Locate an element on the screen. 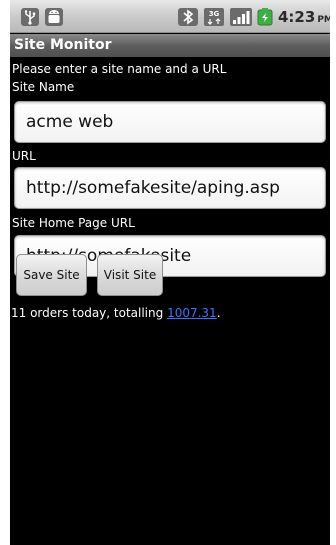 This screenshot has width=336, height=545. bluetooth-icon is located at coordinates (188, 17).